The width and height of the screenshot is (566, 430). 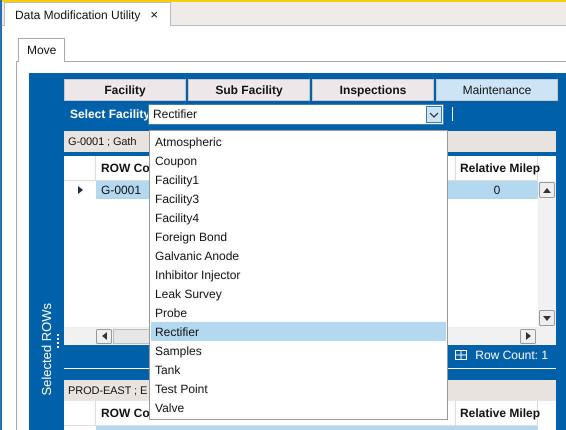 What do you see at coordinates (373, 90) in the screenshot?
I see `category-tab: Inspections` at bounding box center [373, 90].